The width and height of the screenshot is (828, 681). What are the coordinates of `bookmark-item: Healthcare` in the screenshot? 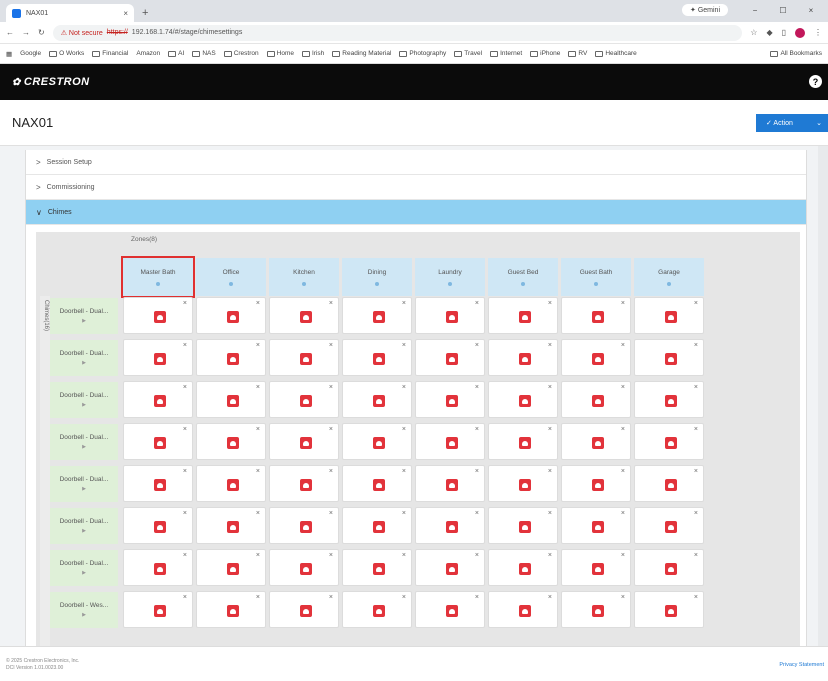 It's located at (616, 53).